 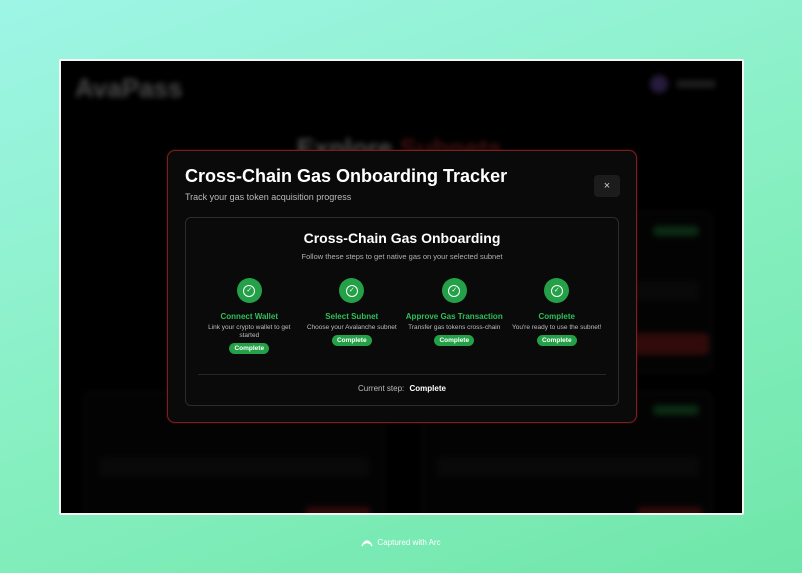 What do you see at coordinates (351, 327) in the screenshot?
I see `step-description: Choose your Avalanche subnet` at bounding box center [351, 327].